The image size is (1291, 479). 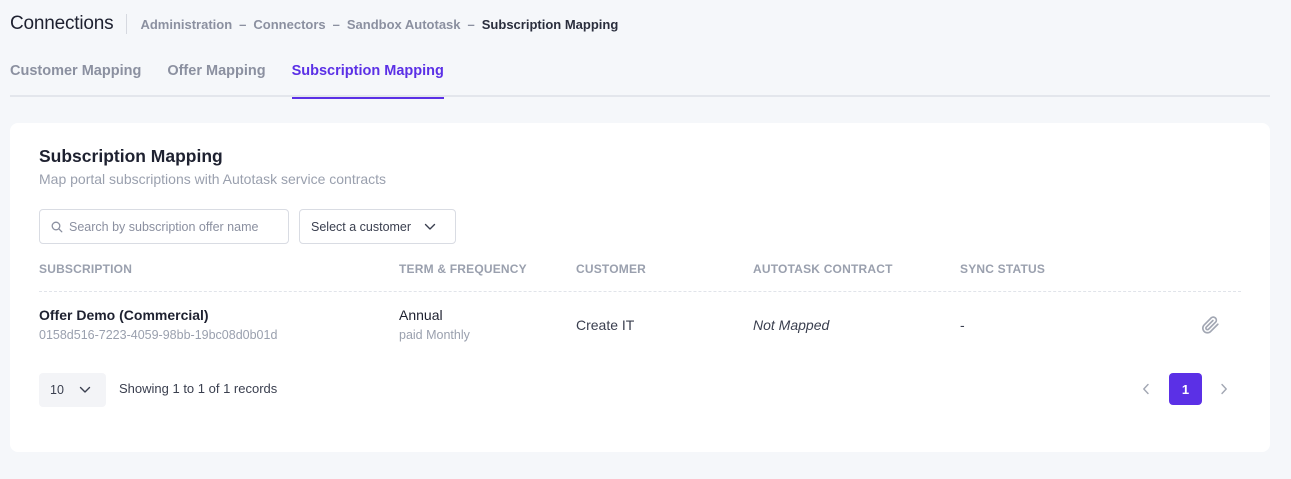 What do you see at coordinates (216, 73) in the screenshot?
I see `tab-offer-mapping: Offer Mapping` at bounding box center [216, 73].